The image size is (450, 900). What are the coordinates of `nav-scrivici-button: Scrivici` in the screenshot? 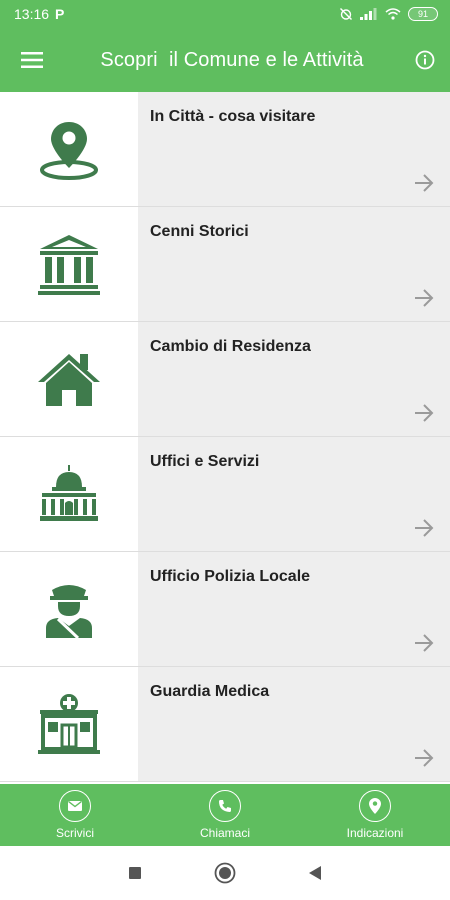 It's located at (75, 815).